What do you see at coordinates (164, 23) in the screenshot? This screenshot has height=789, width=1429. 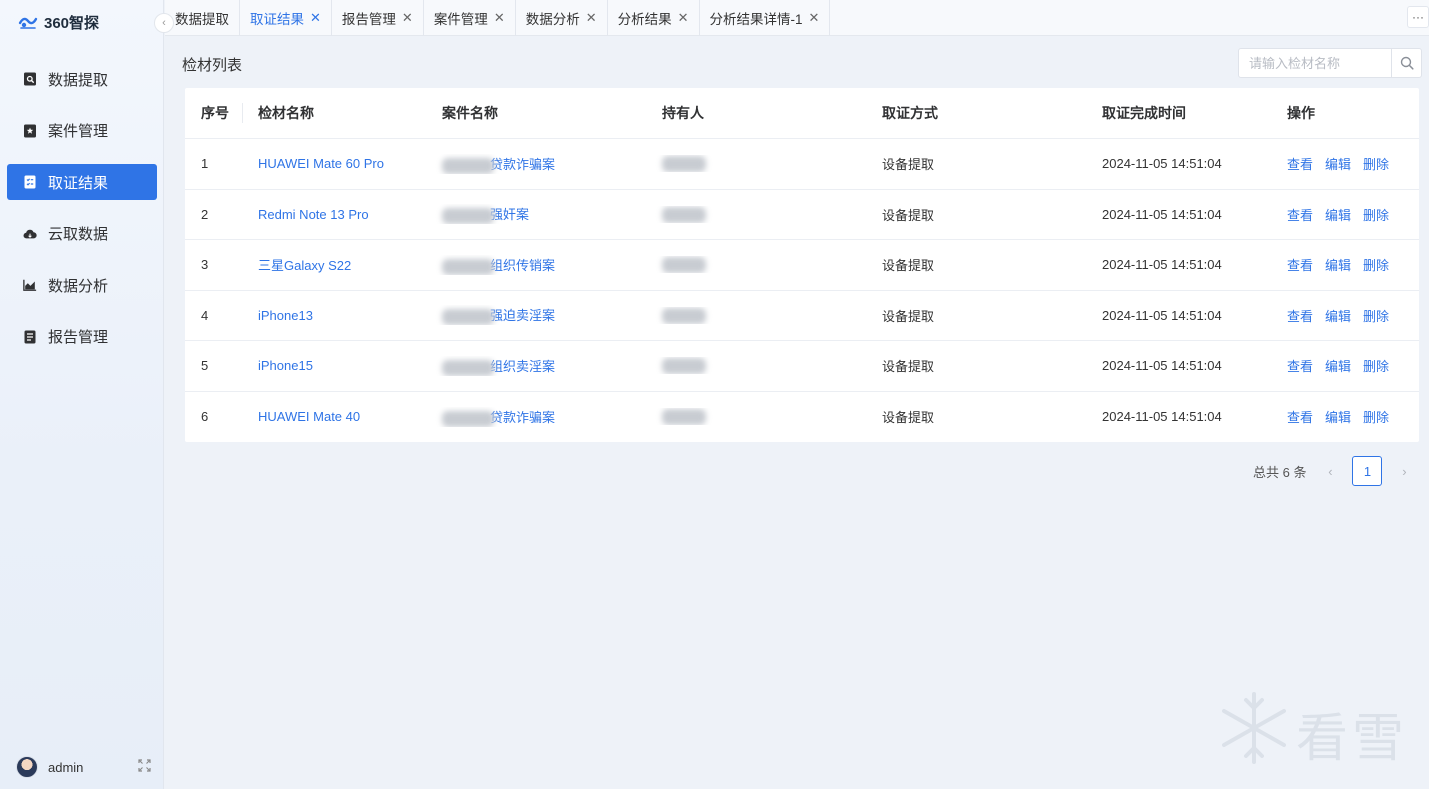 I see `sidebar-collapse-button: ‹` at bounding box center [164, 23].